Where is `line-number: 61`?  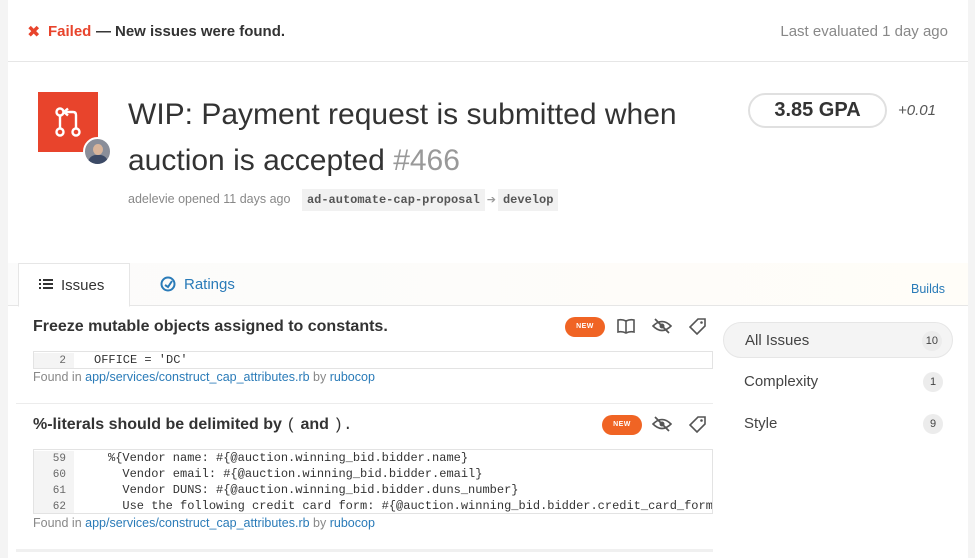
line-number: 61 is located at coordinates (54, 491).